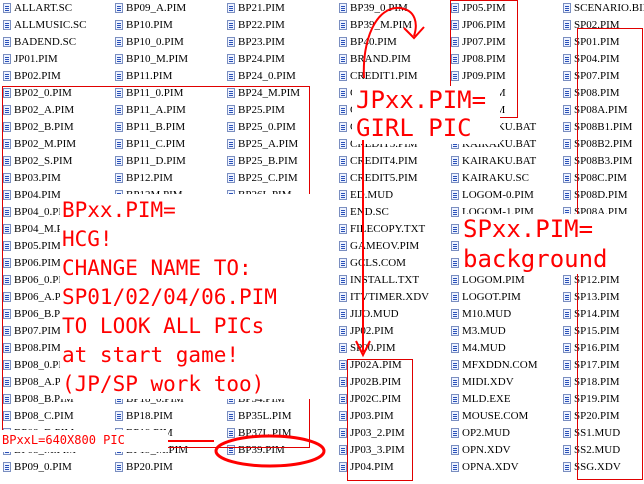  Describe the element at coordinates (270, 451) in the screenshot. I see `bp37l-circle` at that location.